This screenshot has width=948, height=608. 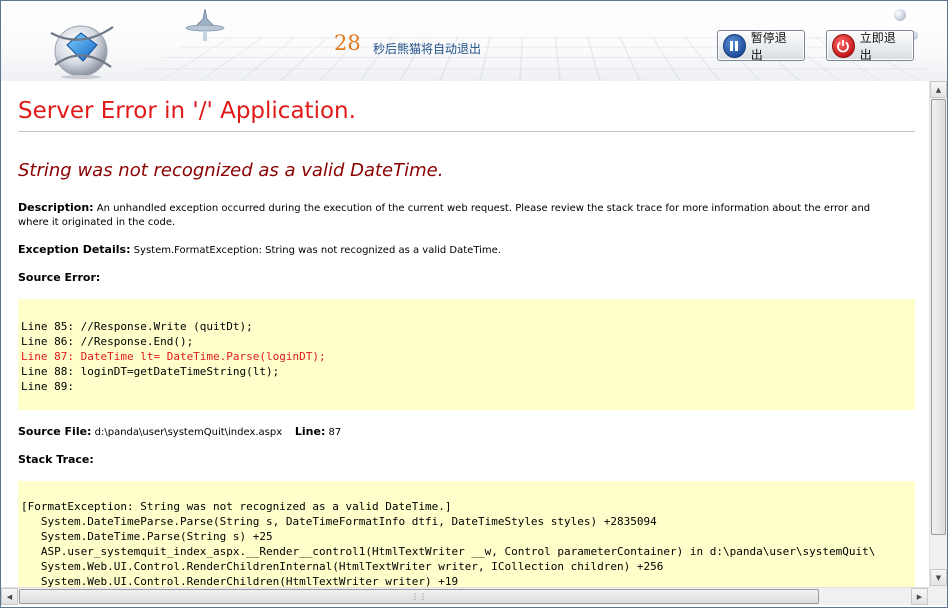 I want to click on stack-trace-block: Stack Trace:, so click(x=458, y=460).